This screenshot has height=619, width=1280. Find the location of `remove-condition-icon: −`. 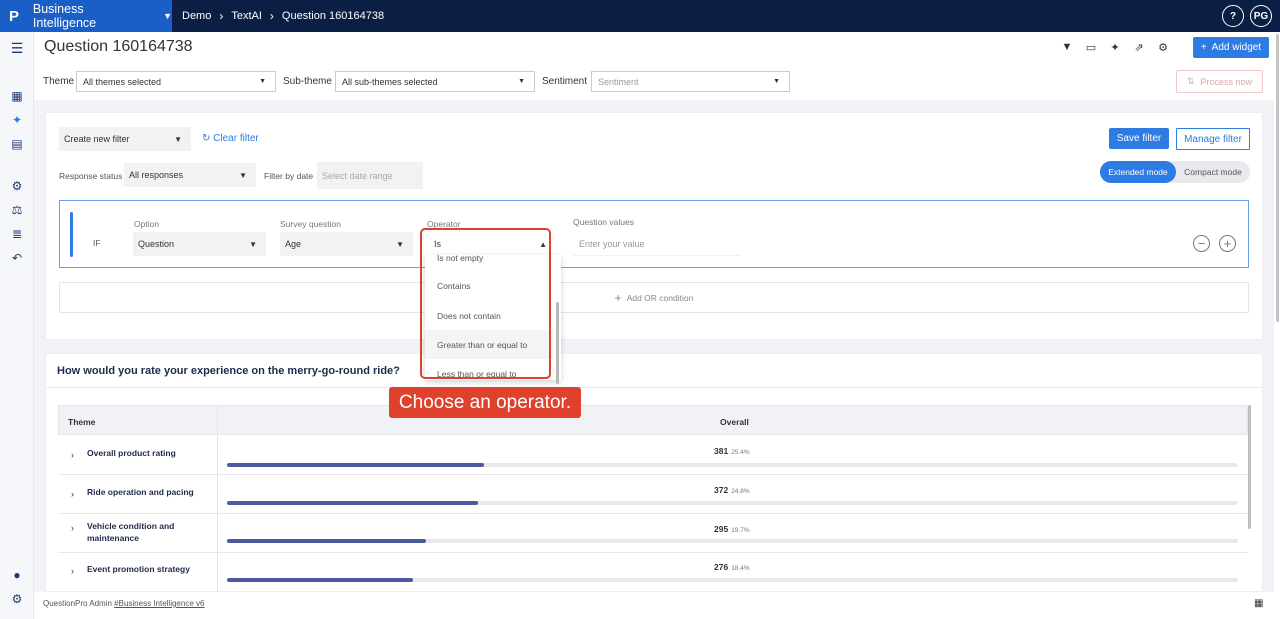

remove-condition-icon: − is located at coordinates (1201, 243).